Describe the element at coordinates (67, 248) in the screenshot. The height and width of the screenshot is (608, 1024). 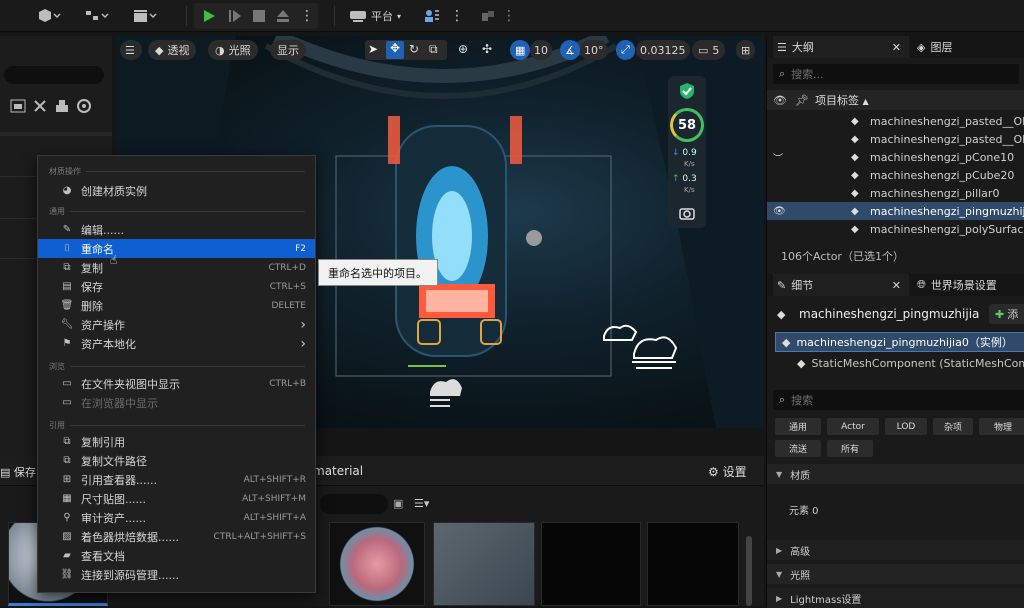
I see `rename-icon: ⌷` at that location.